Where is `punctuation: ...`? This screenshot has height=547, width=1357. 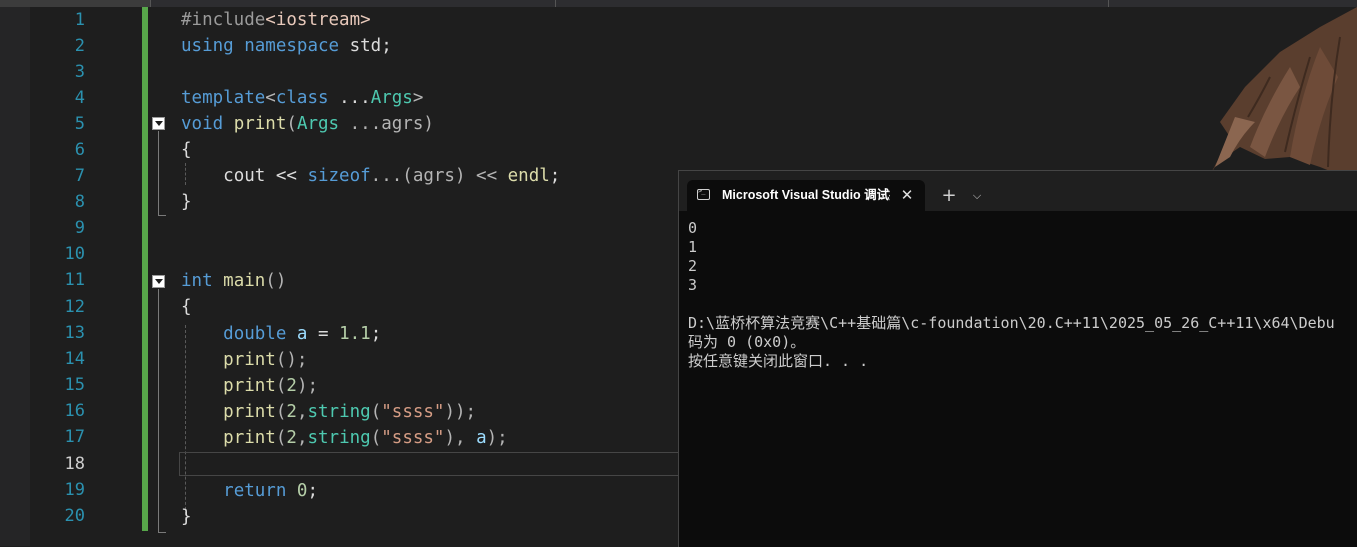
punctuation: ... is located at coordinates (349, 98).